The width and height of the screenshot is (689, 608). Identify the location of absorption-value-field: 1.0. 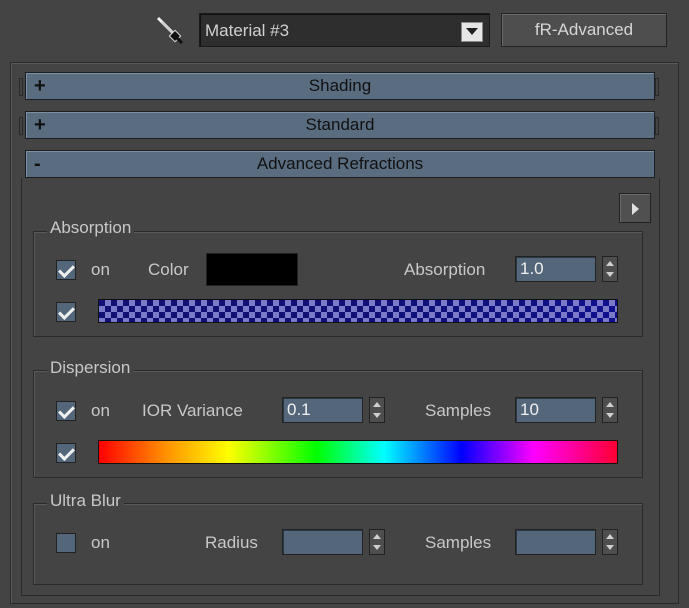
(555, 269).